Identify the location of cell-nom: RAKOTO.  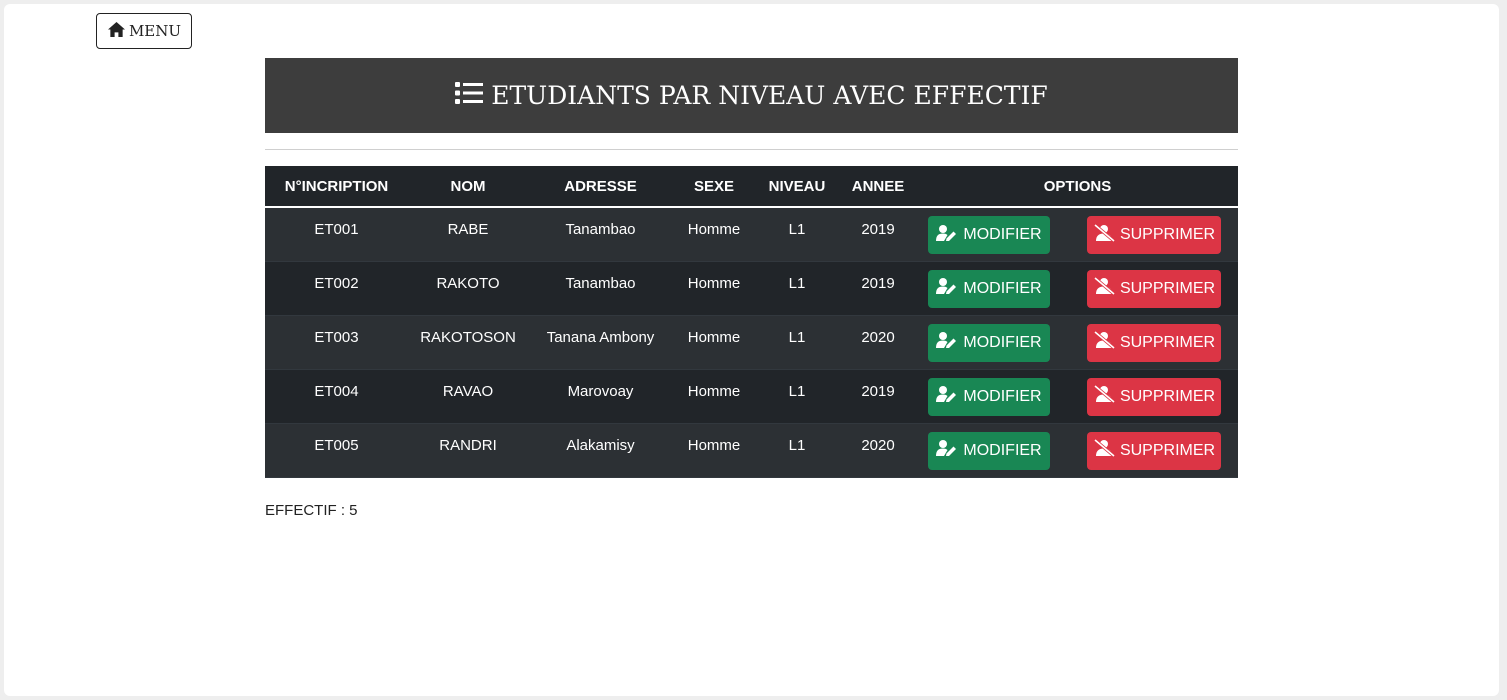
(468, 288).